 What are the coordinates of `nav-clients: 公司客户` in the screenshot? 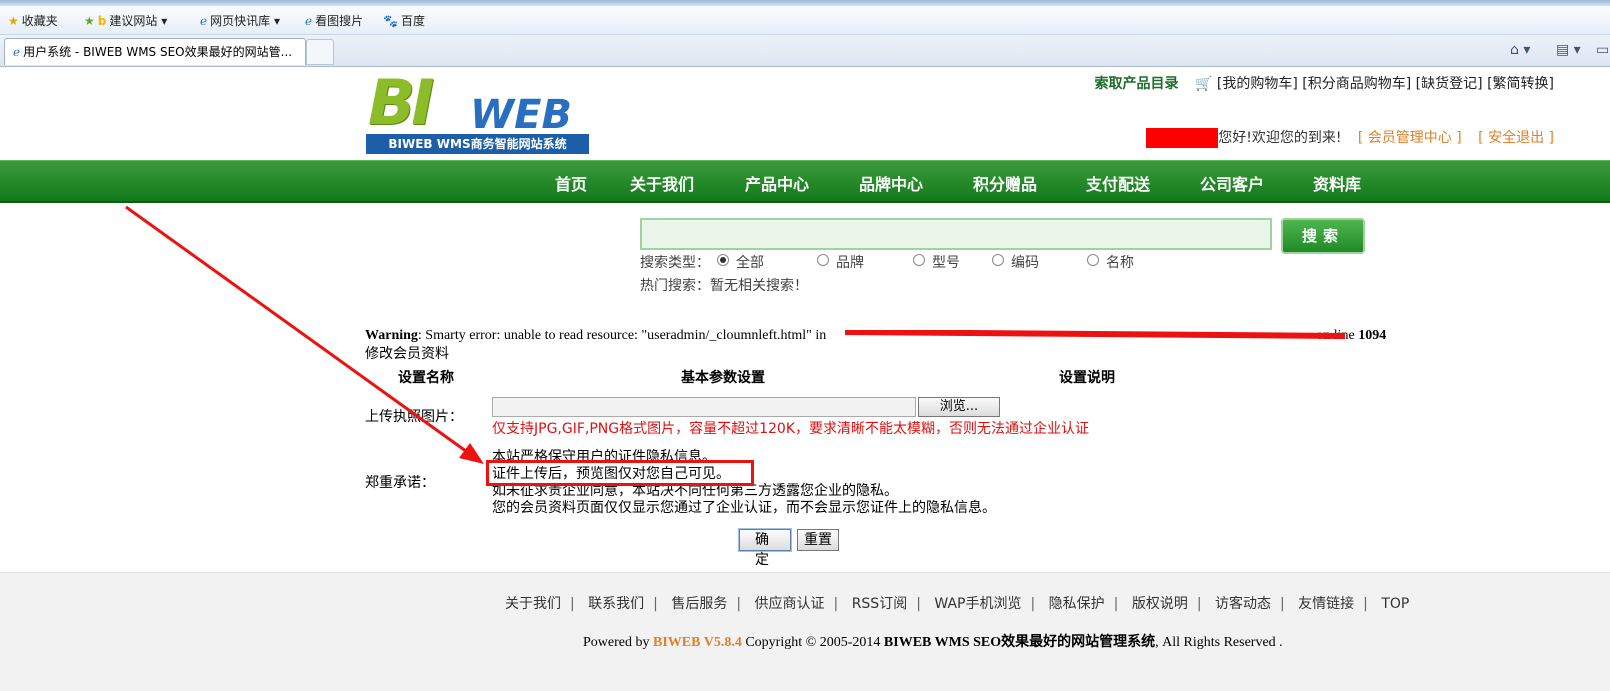 It's located at (1232, 183).